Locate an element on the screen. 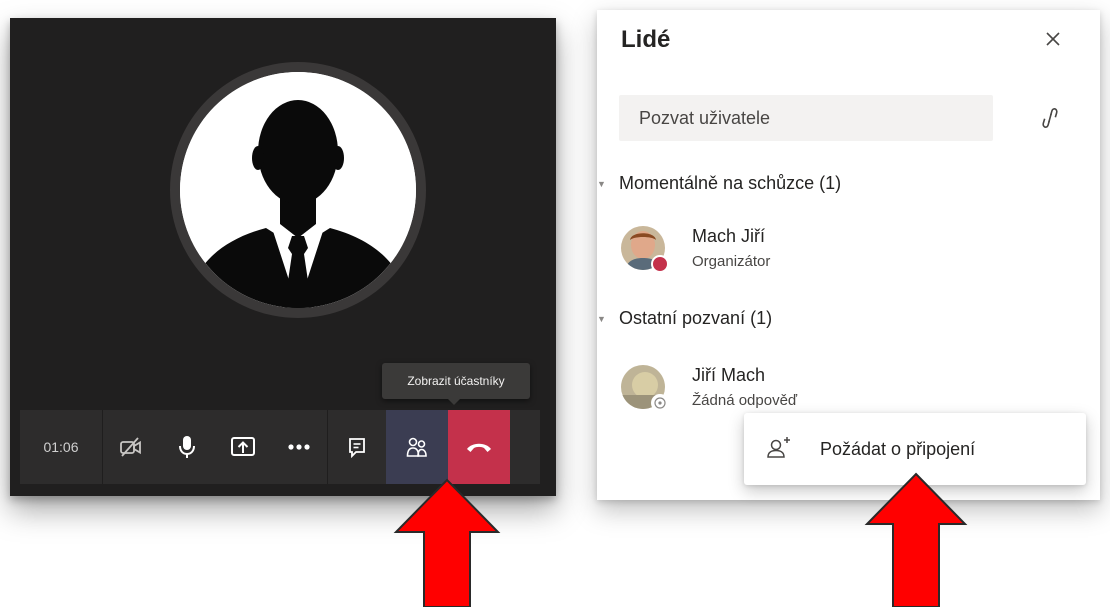 This screenshot has width=1110, height=607. video-off-icon is located at coordinates (130, 447).